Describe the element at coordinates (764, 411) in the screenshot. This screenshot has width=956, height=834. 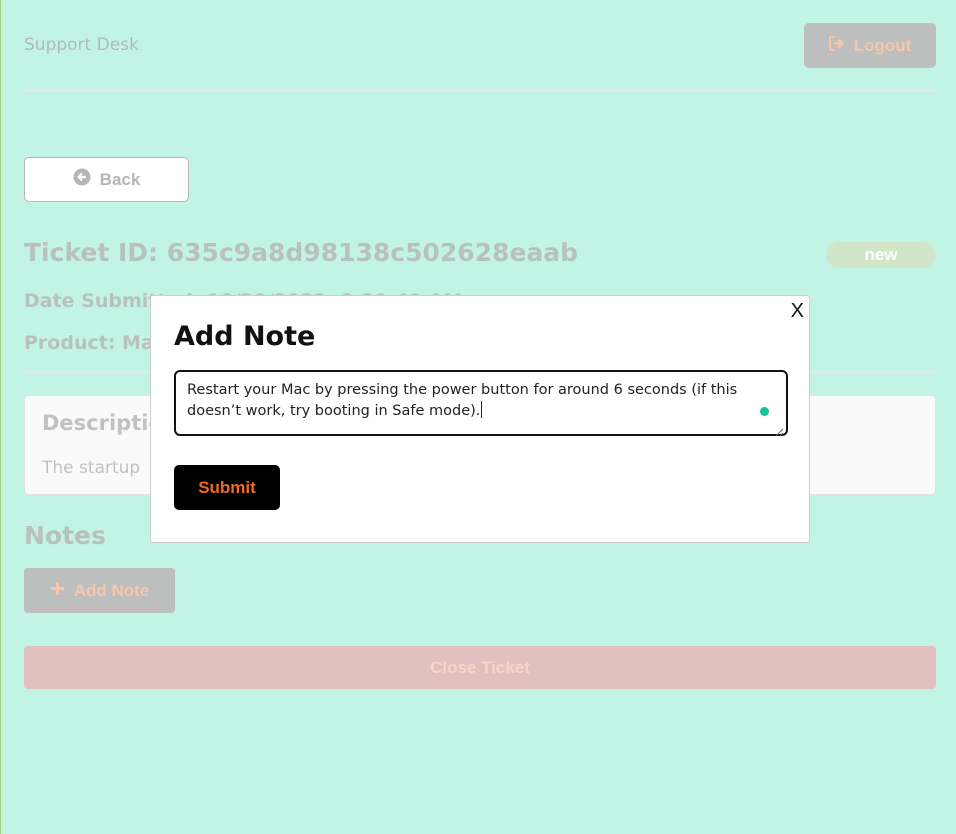
I see `grammar-checker-icon` at that location.